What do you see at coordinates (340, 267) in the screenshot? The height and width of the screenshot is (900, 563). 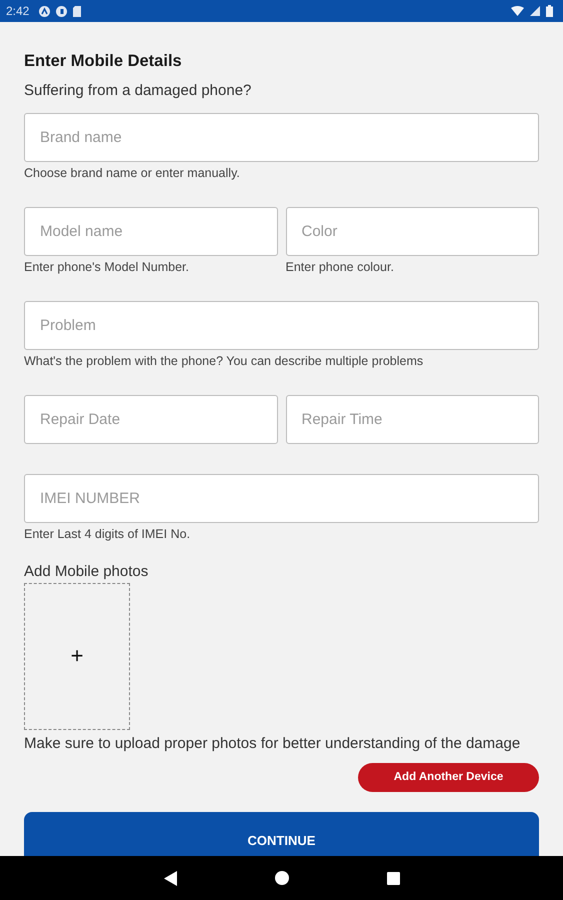 I see `helper-text: Enter phone colour.` at bounding box center [340, 267].